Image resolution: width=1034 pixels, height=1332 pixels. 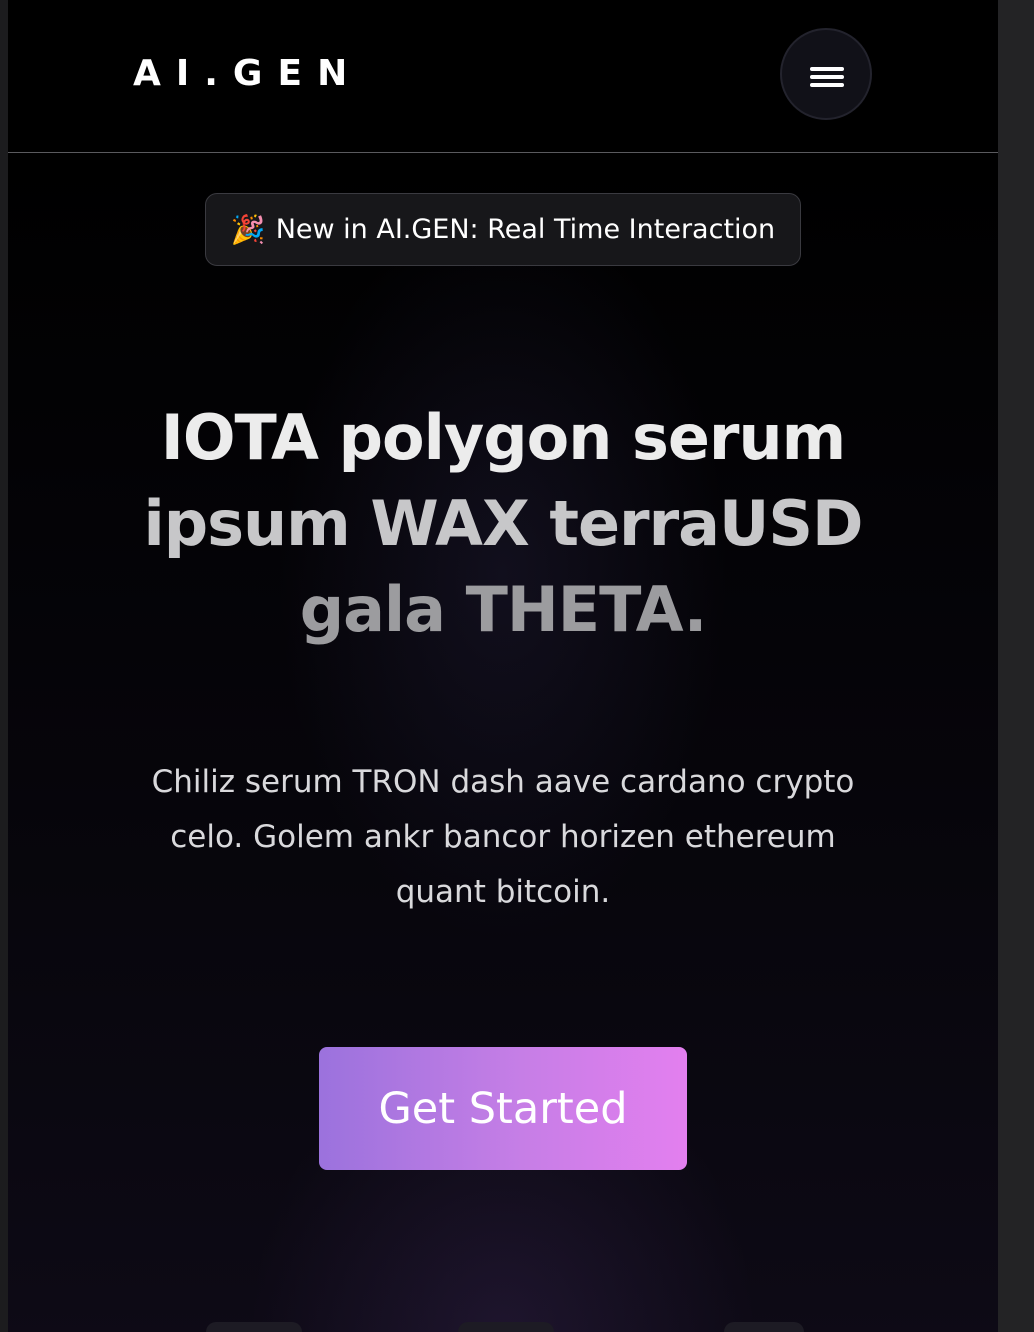 What do you see at coordinates (827, 85) in the screenshot?
I see `menu-bar-bottom` at bounding box center [827, 85].